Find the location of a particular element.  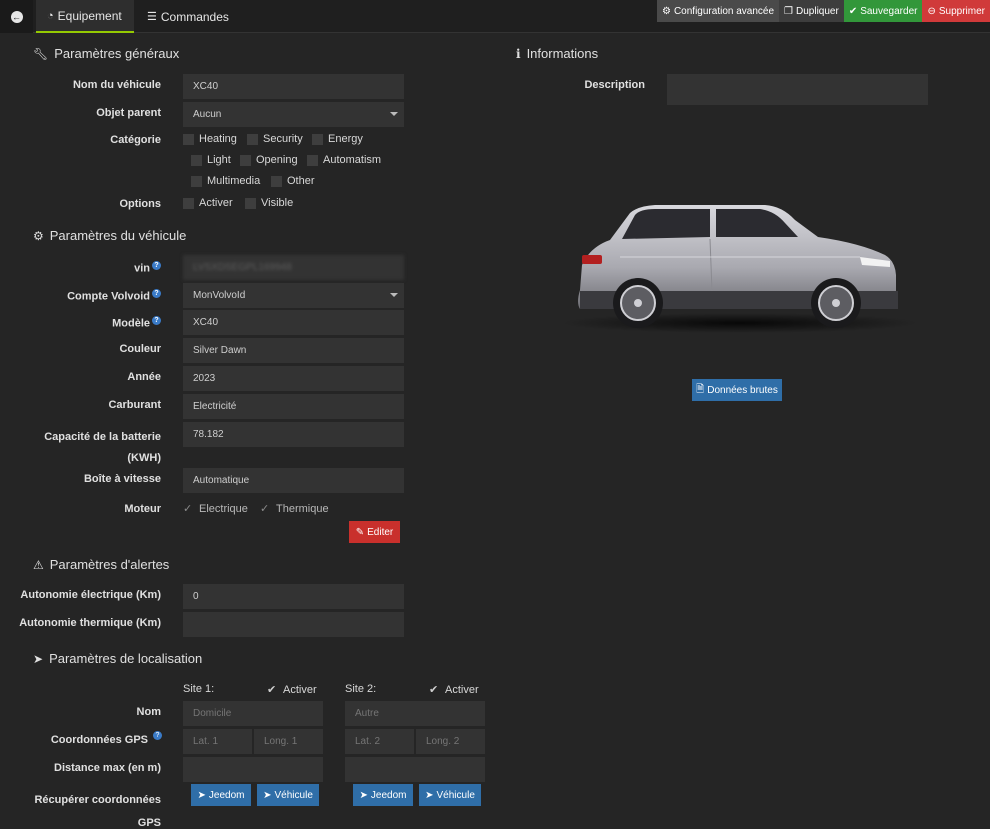

site2-lat-input is located at coordinates (379, 741).